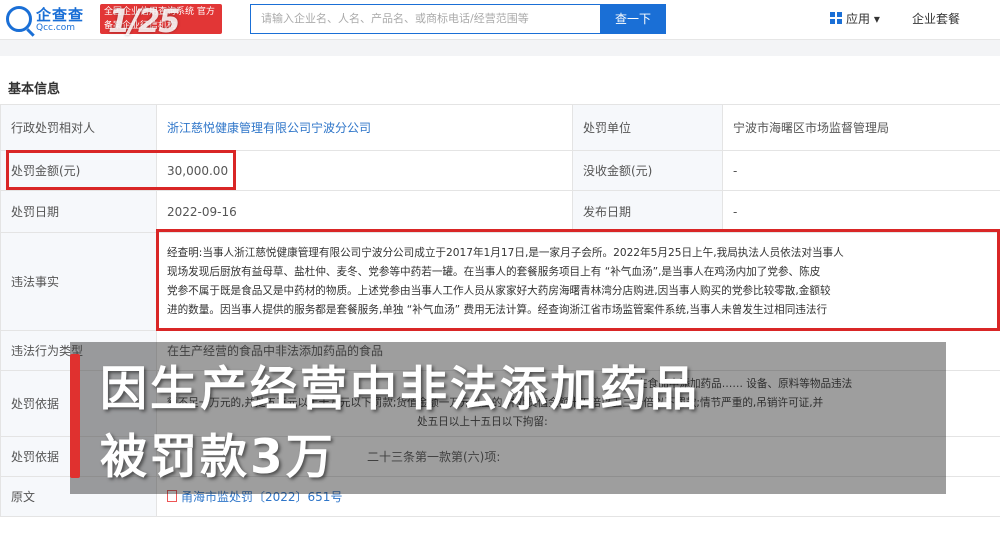 The width and height of the screenshot is (1000, 536). I want to click on target-value: 浙江慈悦健康管理有限公司宁波分公司, so click(364, 127).